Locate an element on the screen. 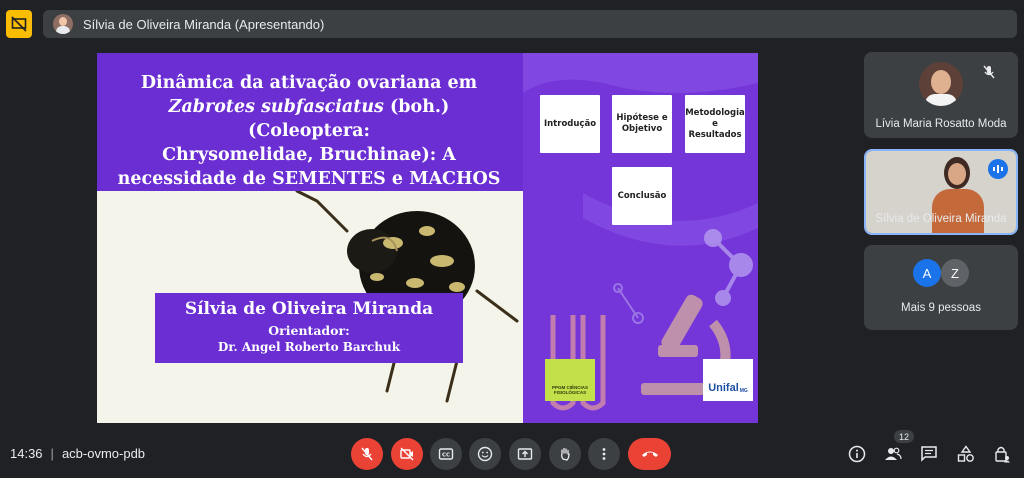  people-count-badge: 12 is located at coordinates (904, 436).